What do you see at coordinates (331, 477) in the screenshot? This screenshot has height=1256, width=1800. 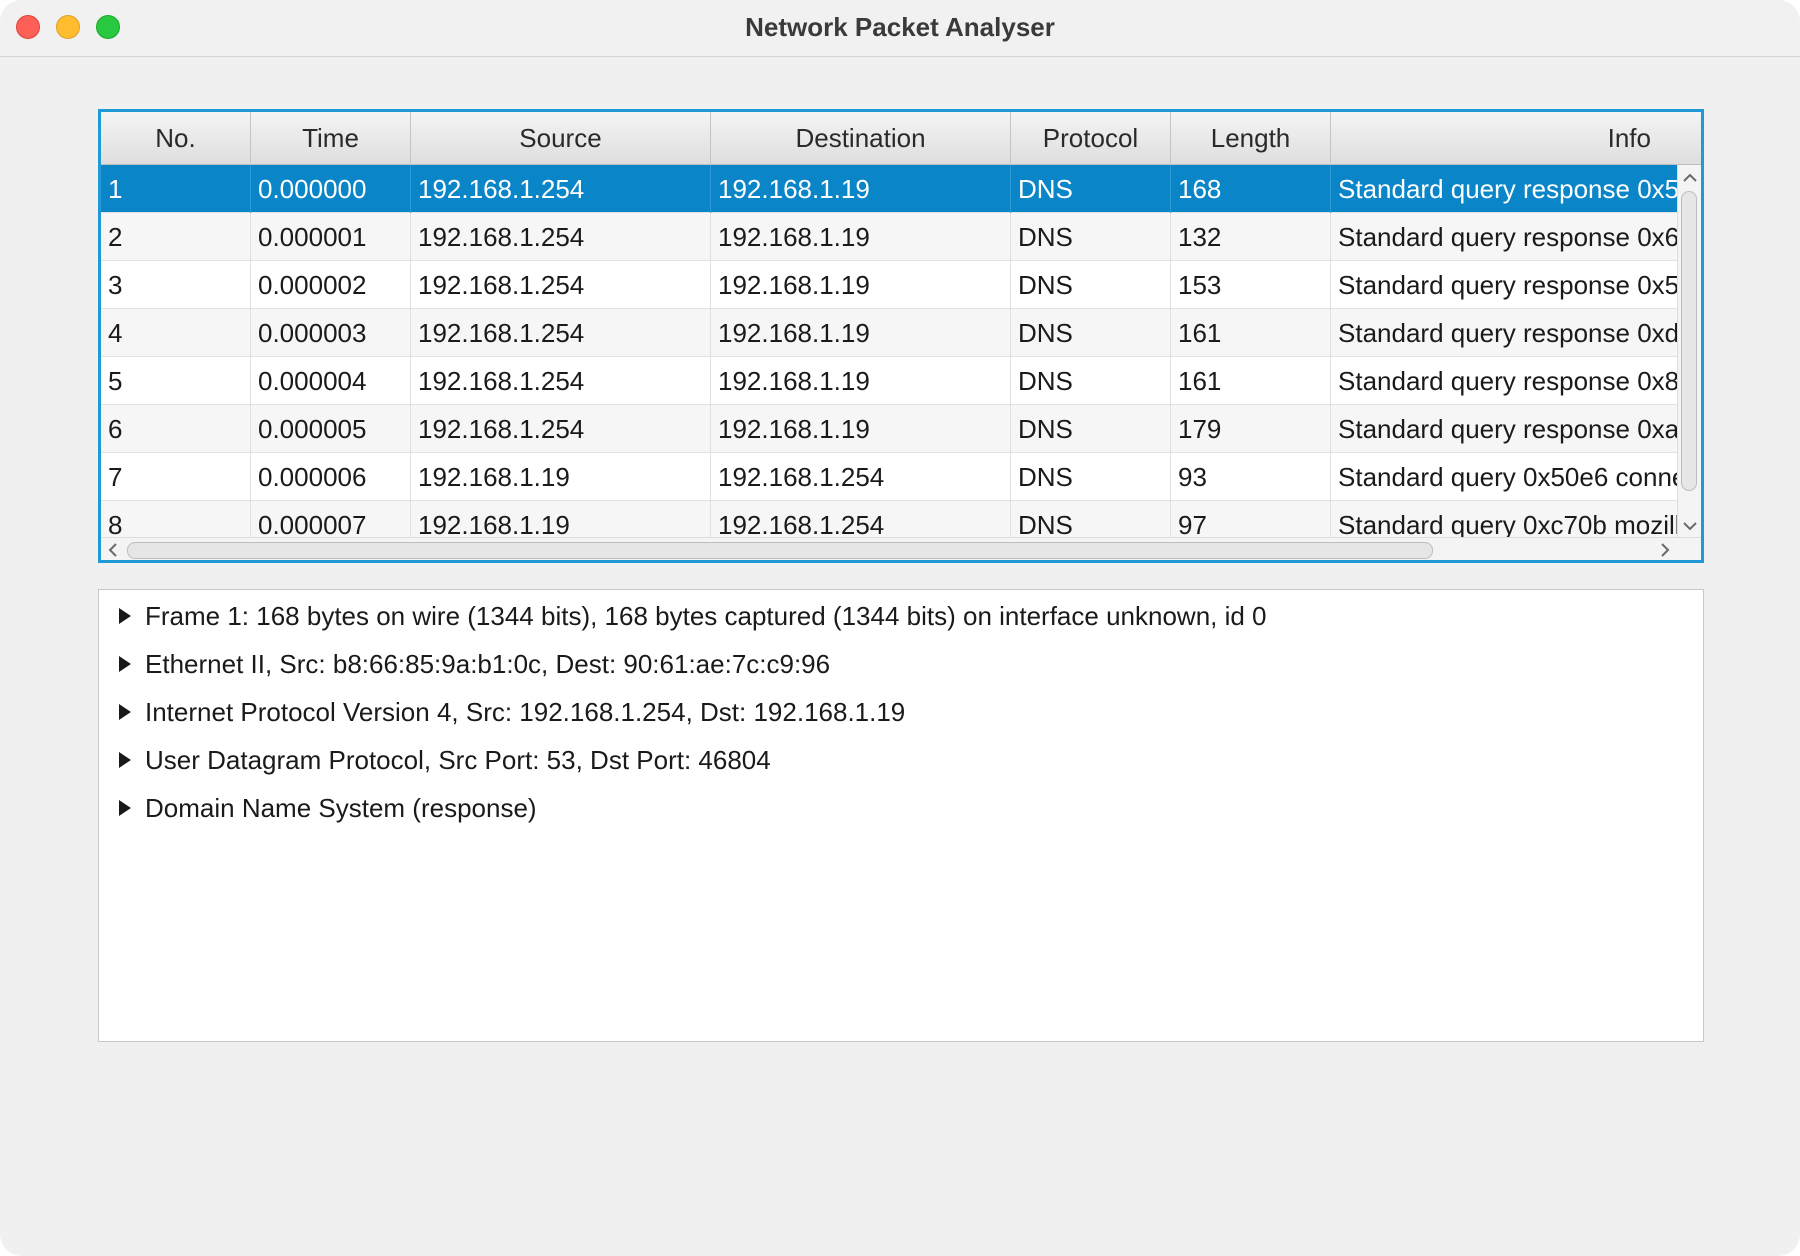 I see `cell-time: 0.000006` at bounding box center [331, 477].